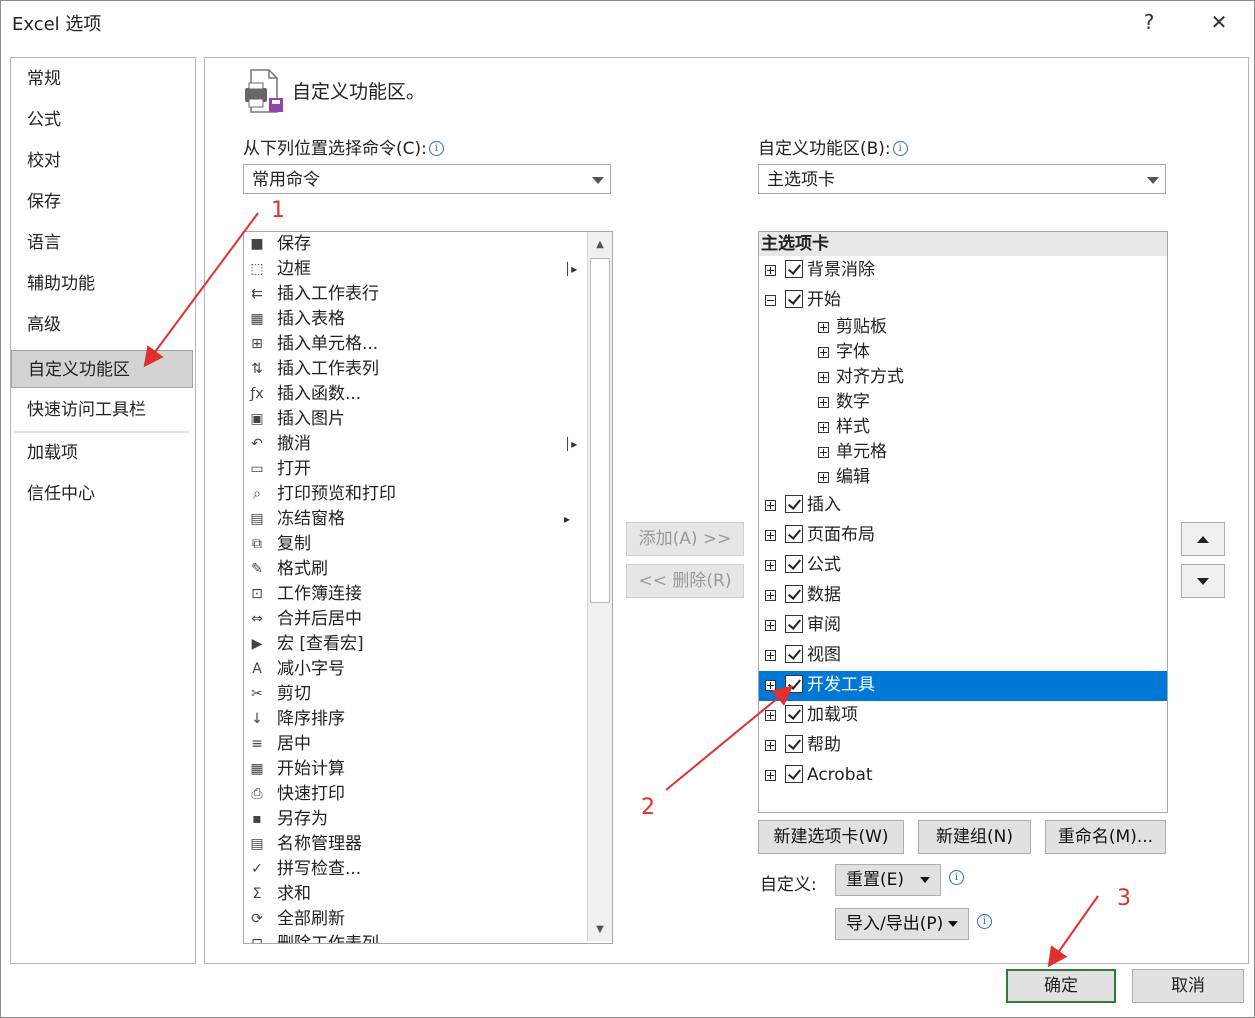 The image size is (1255, 1018). Describe the element at coordinates (278, 210) in the screenshot. I see `annotation-label-1: 1` at that location.